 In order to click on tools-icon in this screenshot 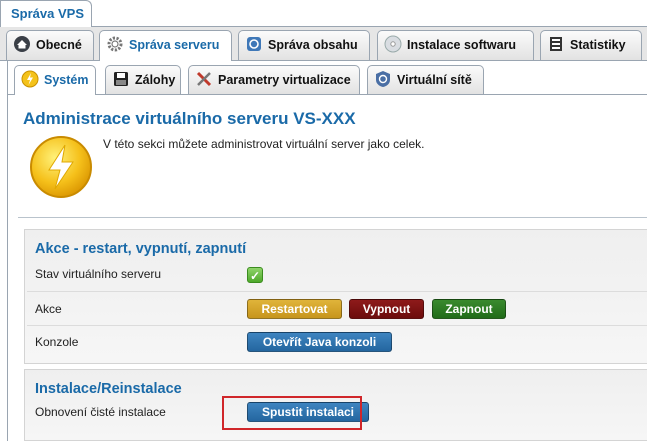, I will do `click(204, 79)`.